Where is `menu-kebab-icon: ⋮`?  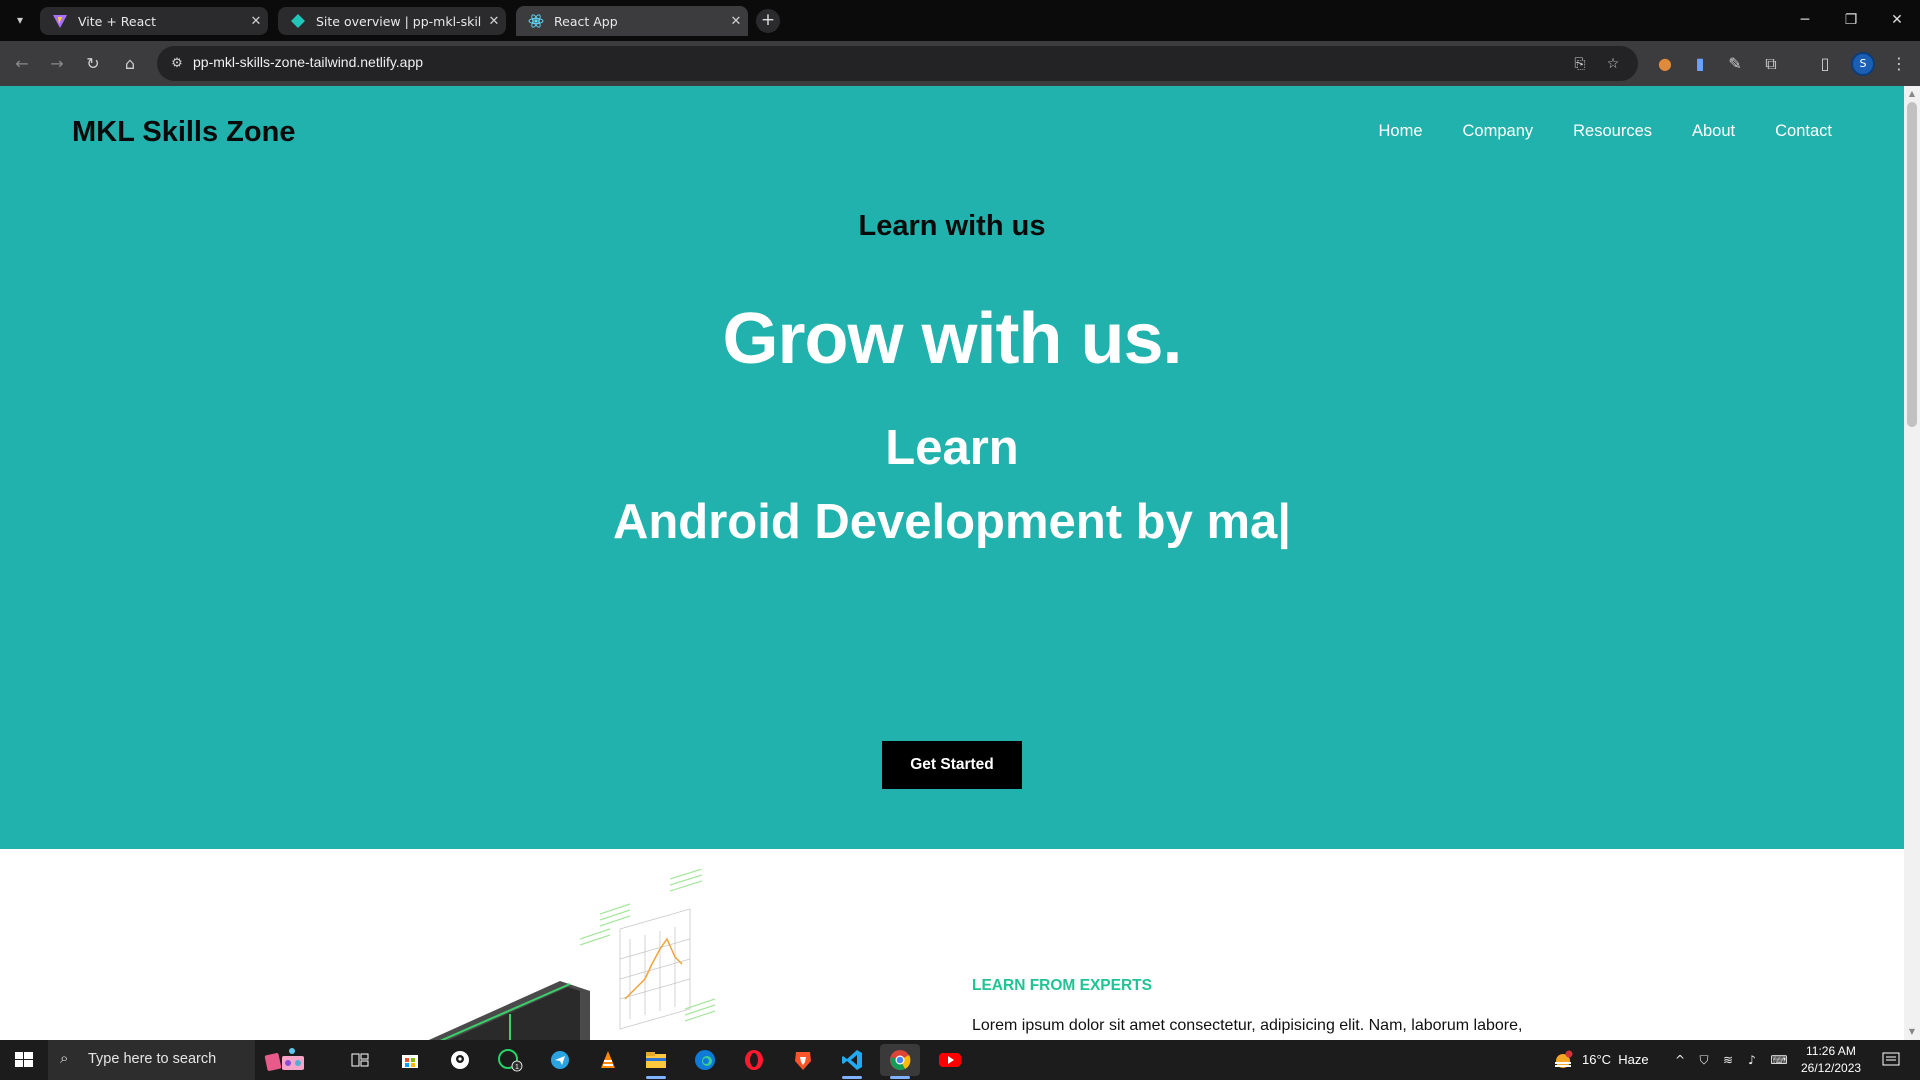
menu-kebab-icon: ⋮ is located at coordinates (1899, 64).